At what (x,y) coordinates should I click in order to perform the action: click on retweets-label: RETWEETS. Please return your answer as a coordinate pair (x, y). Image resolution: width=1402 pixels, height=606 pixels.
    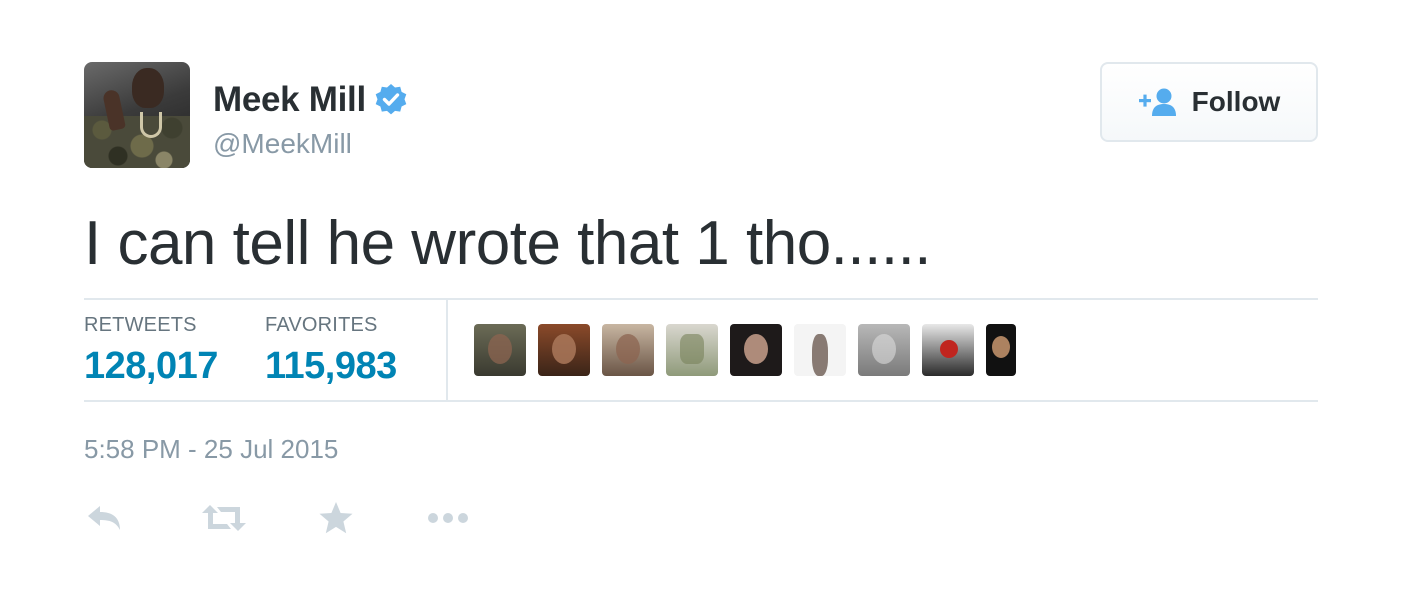
    Looking at the image, I should click on (140, 325).